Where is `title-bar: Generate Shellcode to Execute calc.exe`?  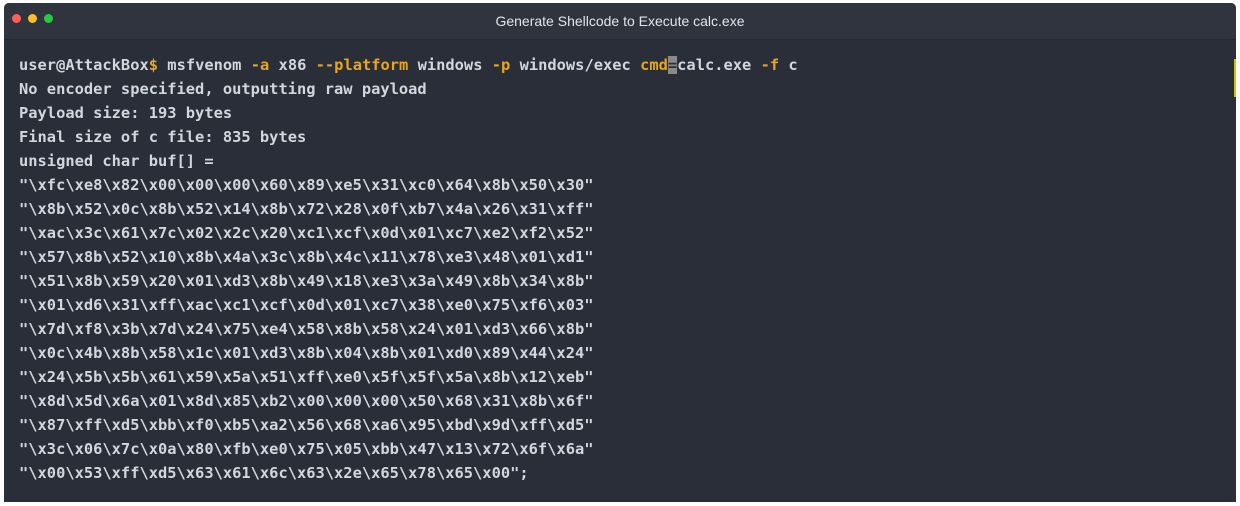
title-bar: Generate Shellcode to Execute calc.exe is located at coordinates (620, 21).